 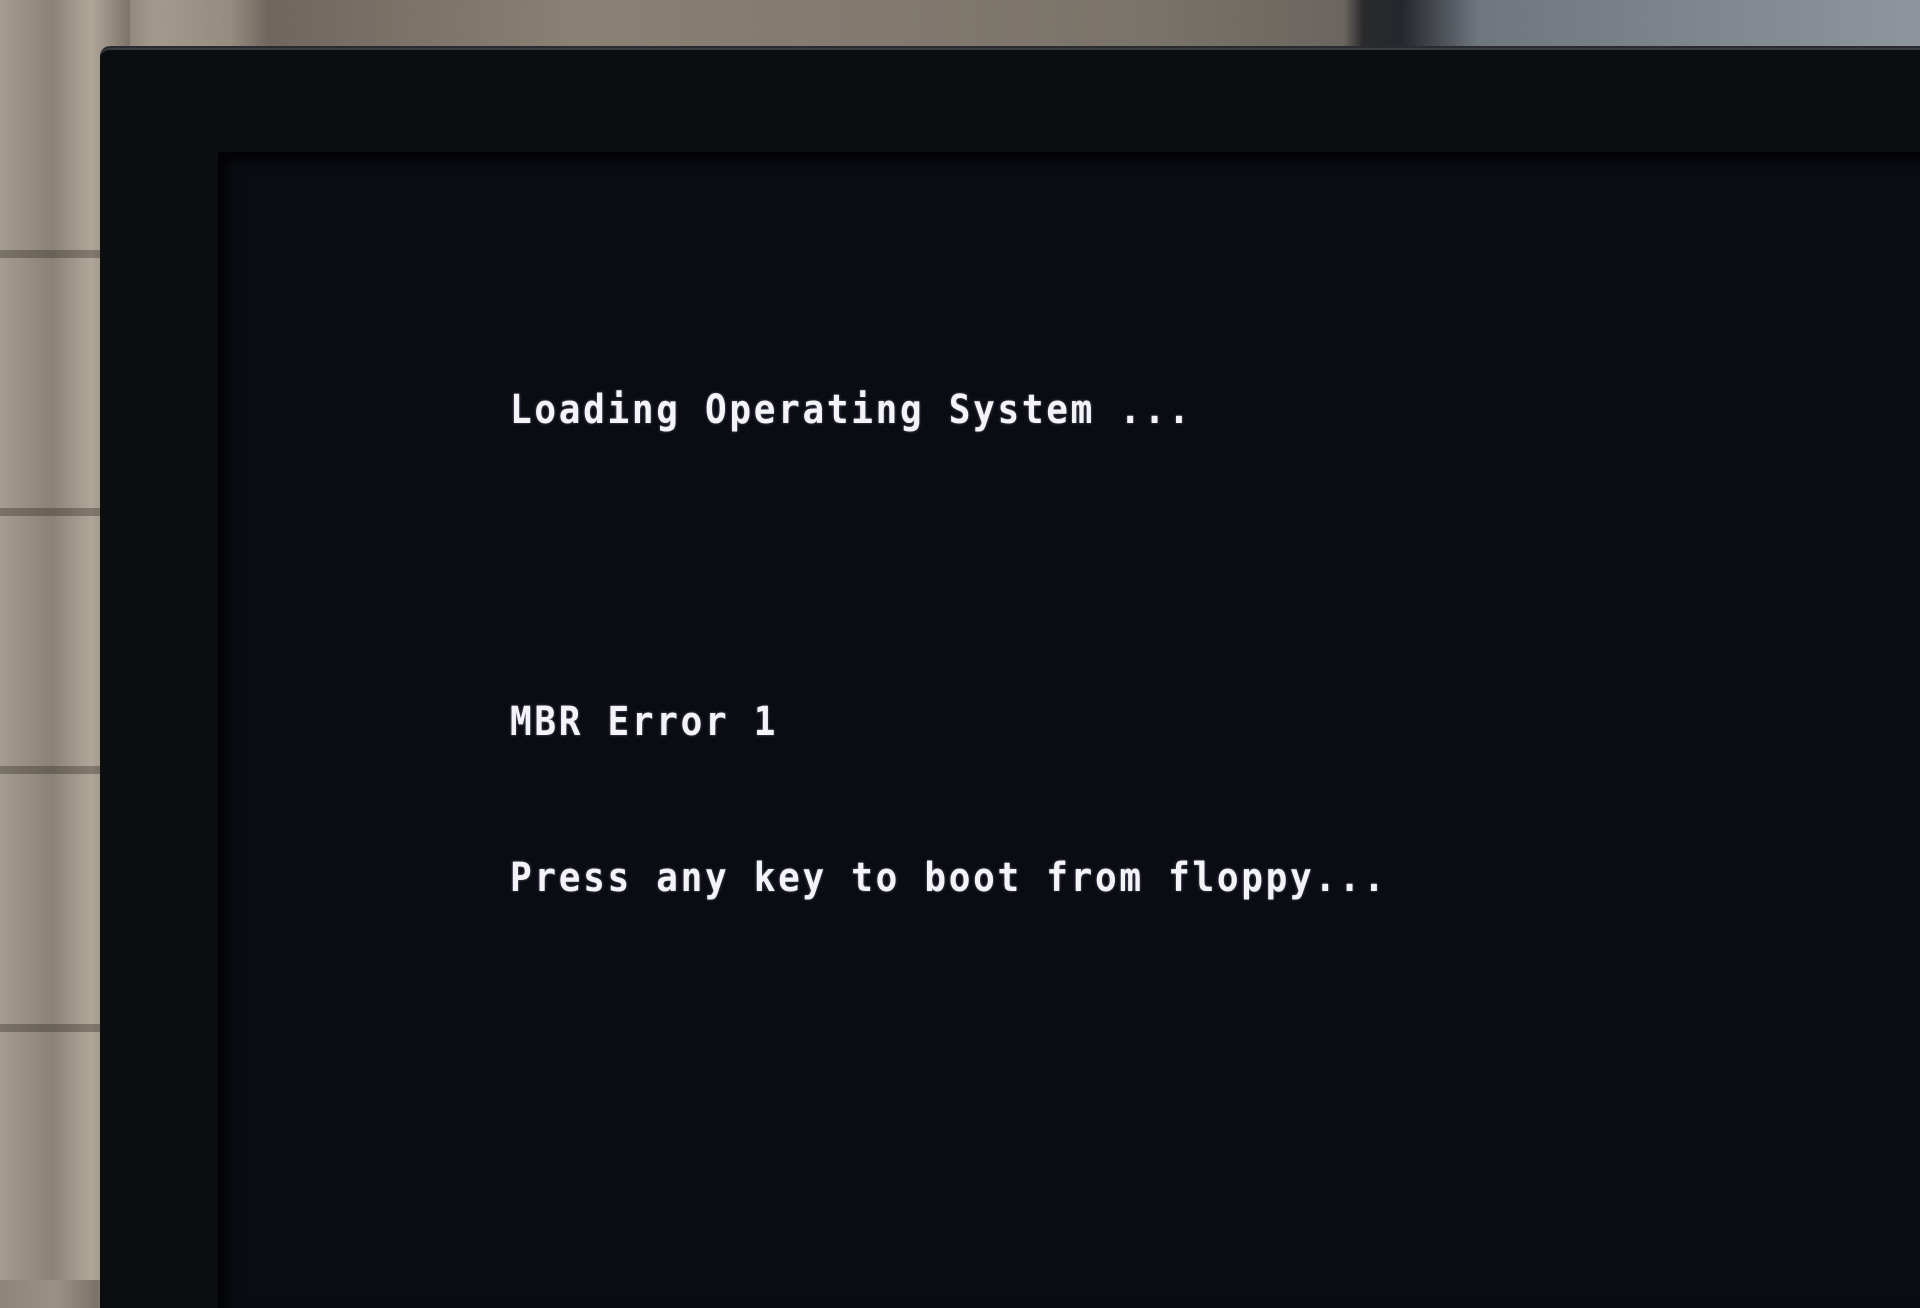 What do you see at coordinates (644, 722) in the screenshot?
I see `mbr-error-line: MBR Error 1` at bounding box center [644, 722].